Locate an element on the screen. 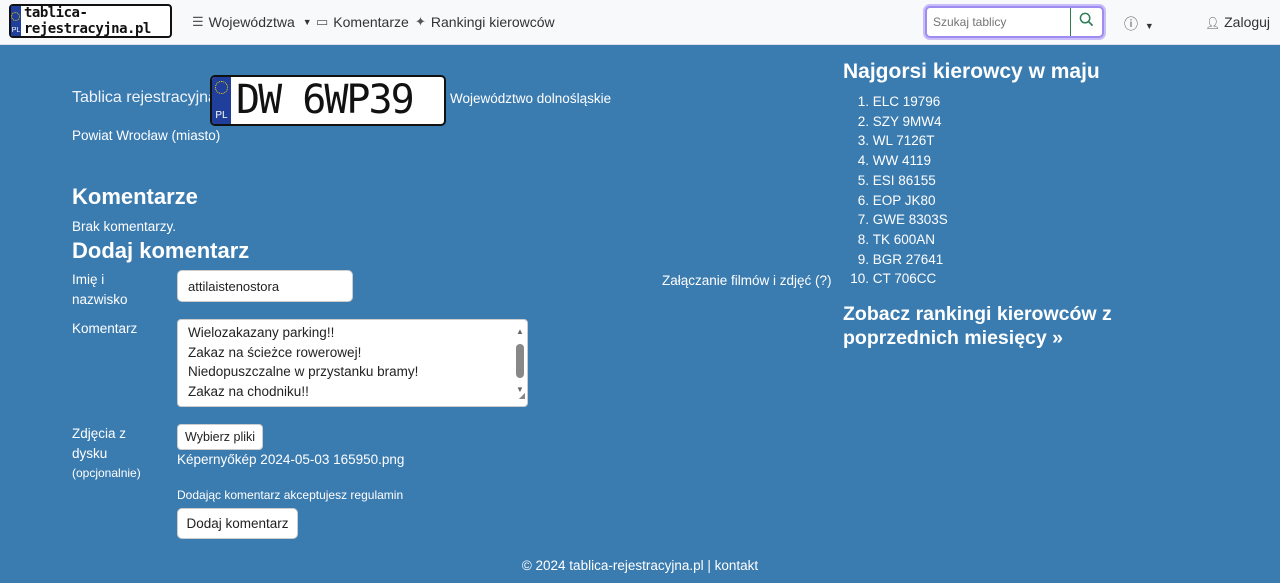  plate-country-code: PL is located at coordinates (221, 115).